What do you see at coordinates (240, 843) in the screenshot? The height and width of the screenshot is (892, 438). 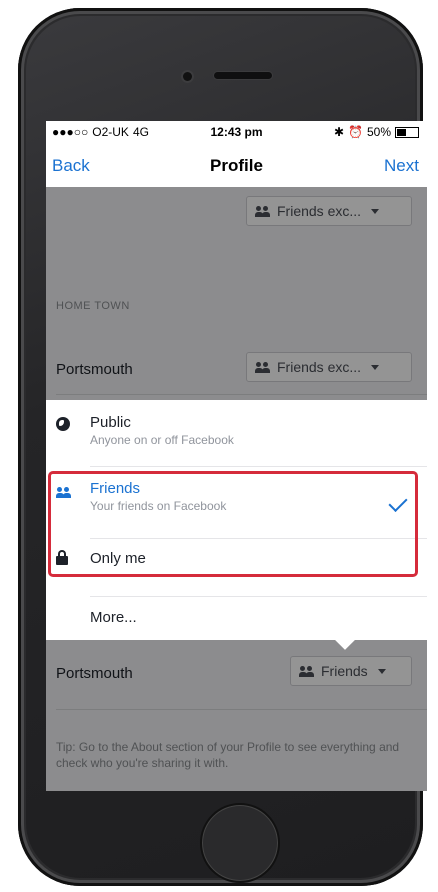 I see `home-button` at bounding box center [240, 843].